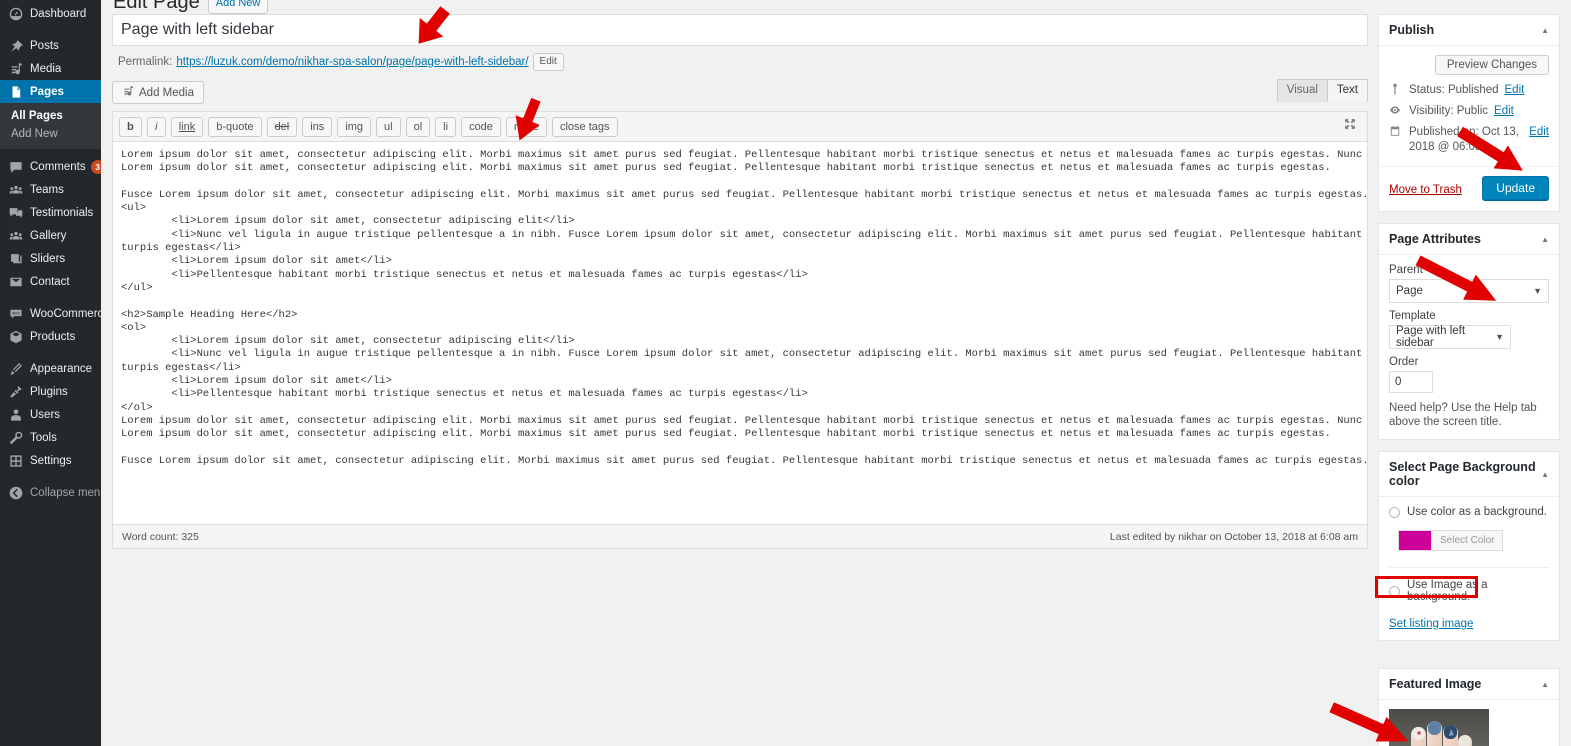 The image size is (1571, 746). Describe the element at coordinates (56, 134) in the screenshot. I see `sidebar-subitem-add-new: Add New` at that location.